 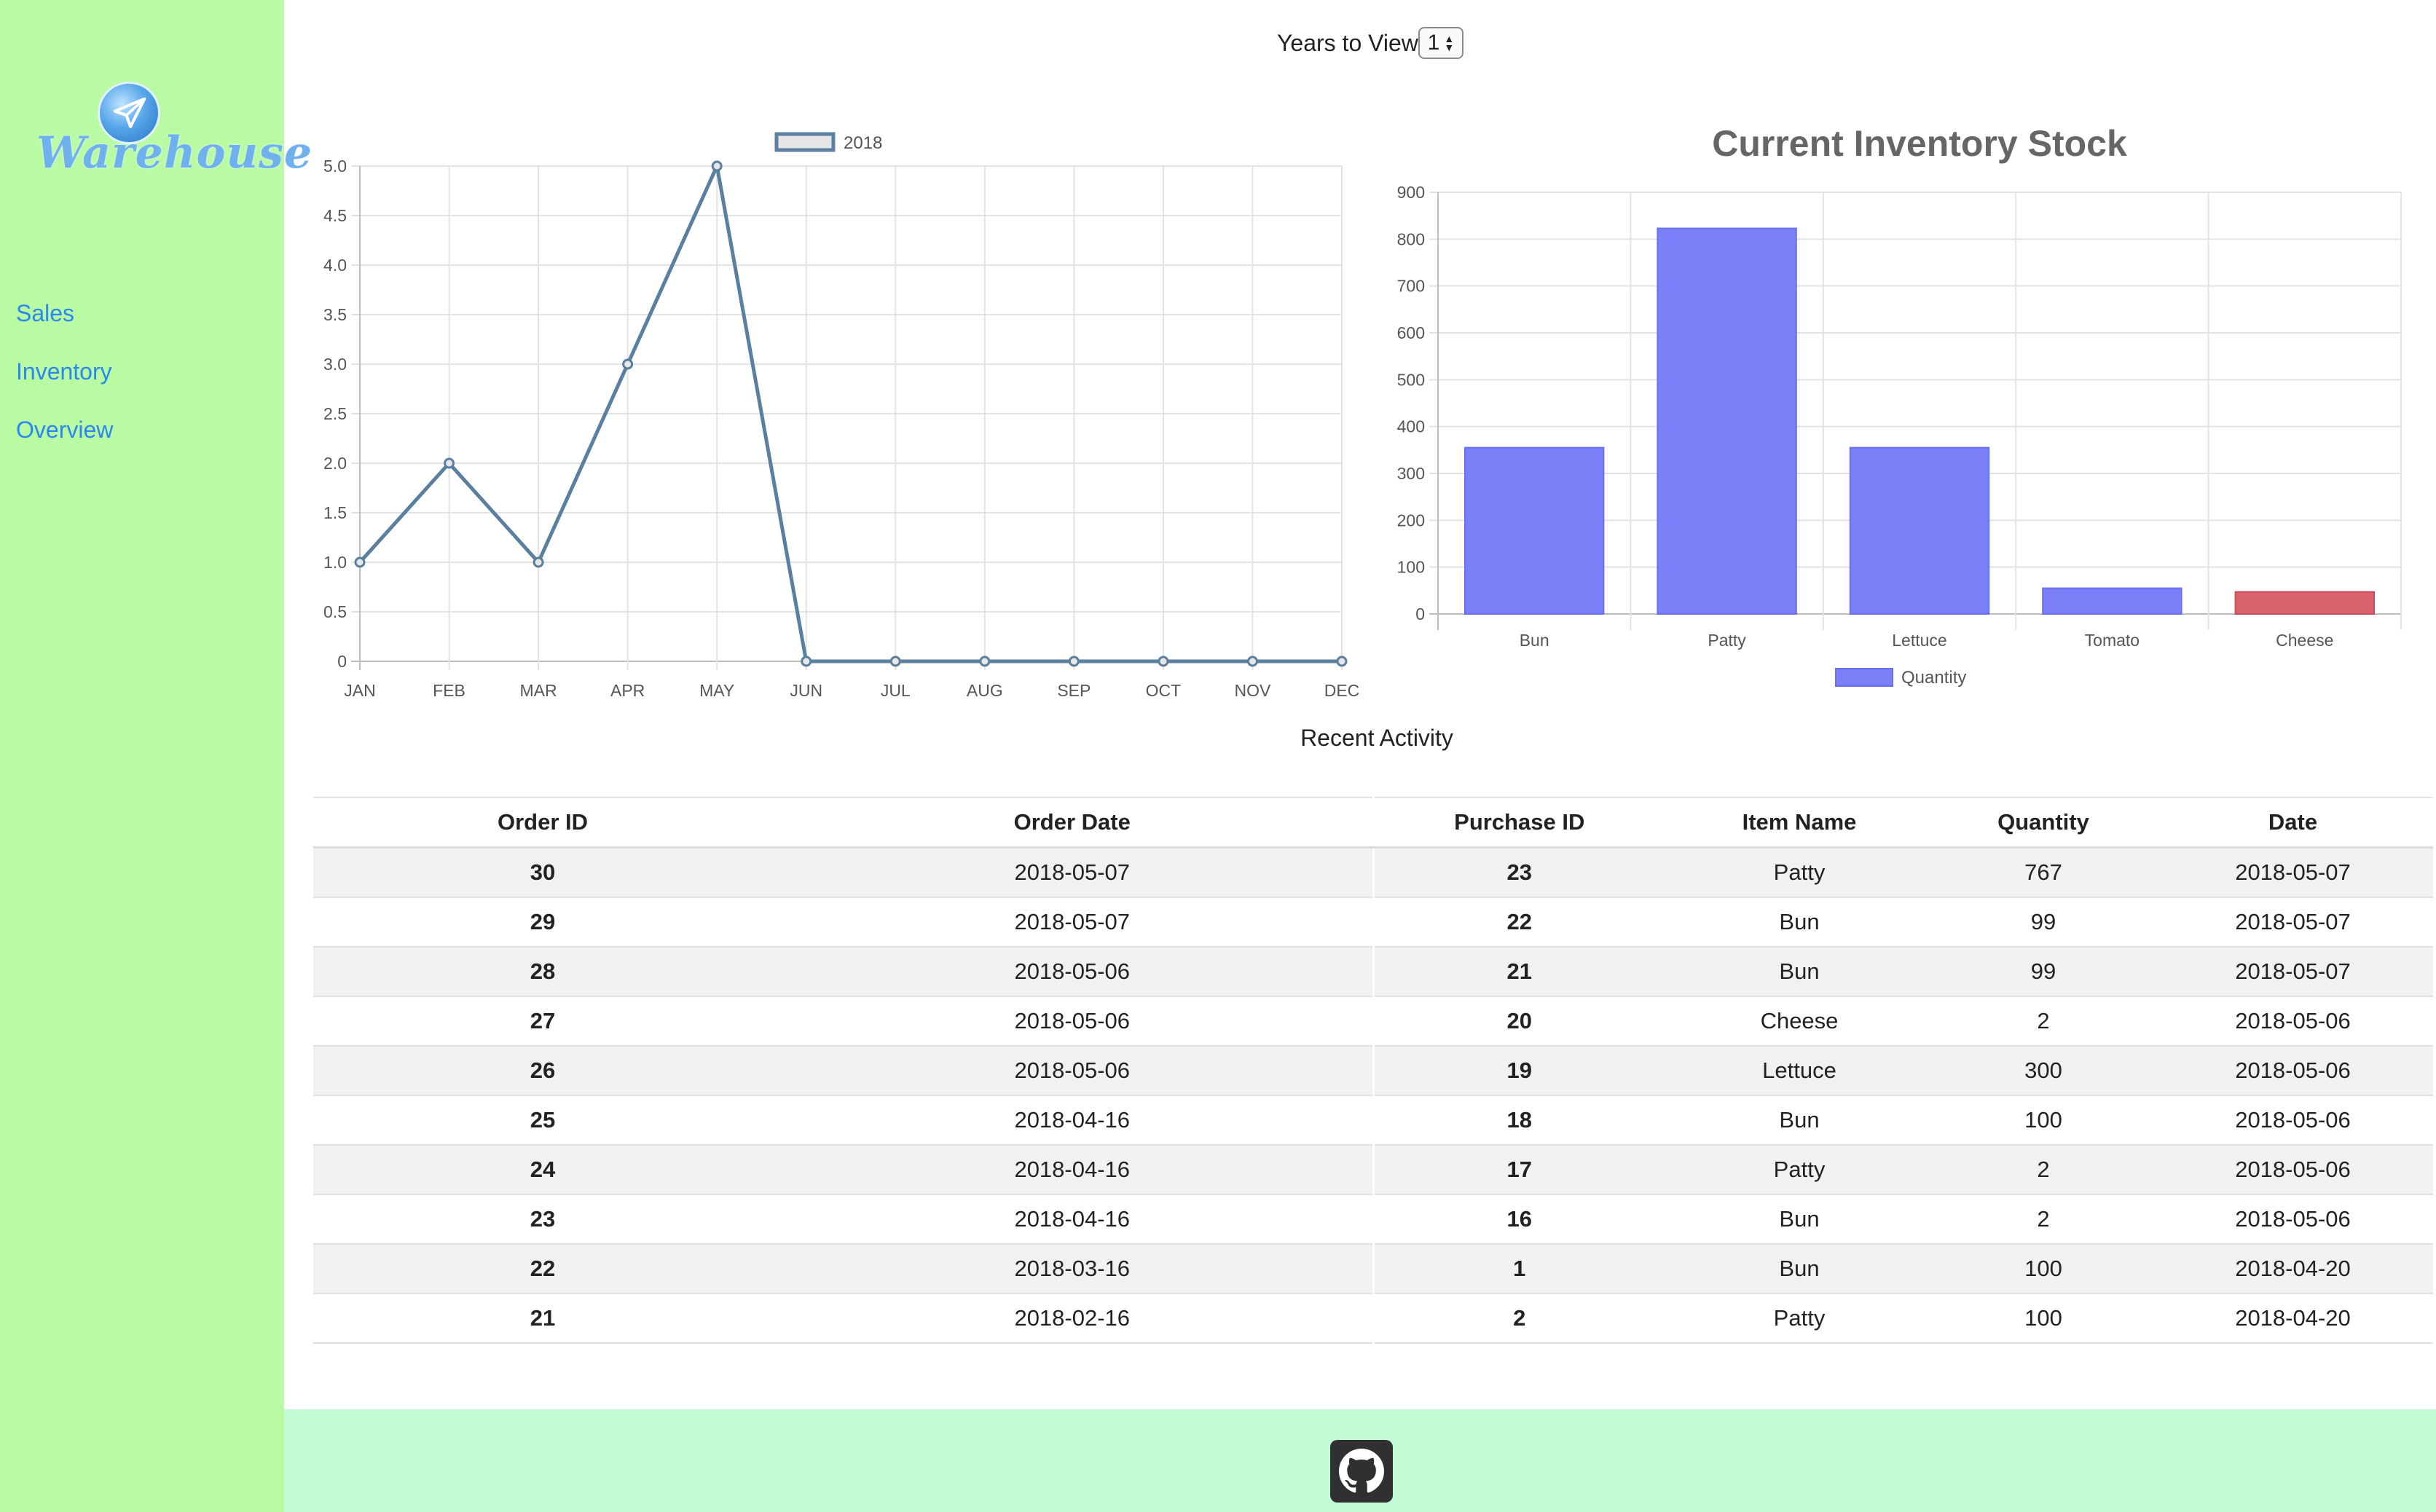 What do you see at coordinates (65, 430) in the screenshot?
I see `nav-overview-link: Overview` at bounding box center [65, 430].